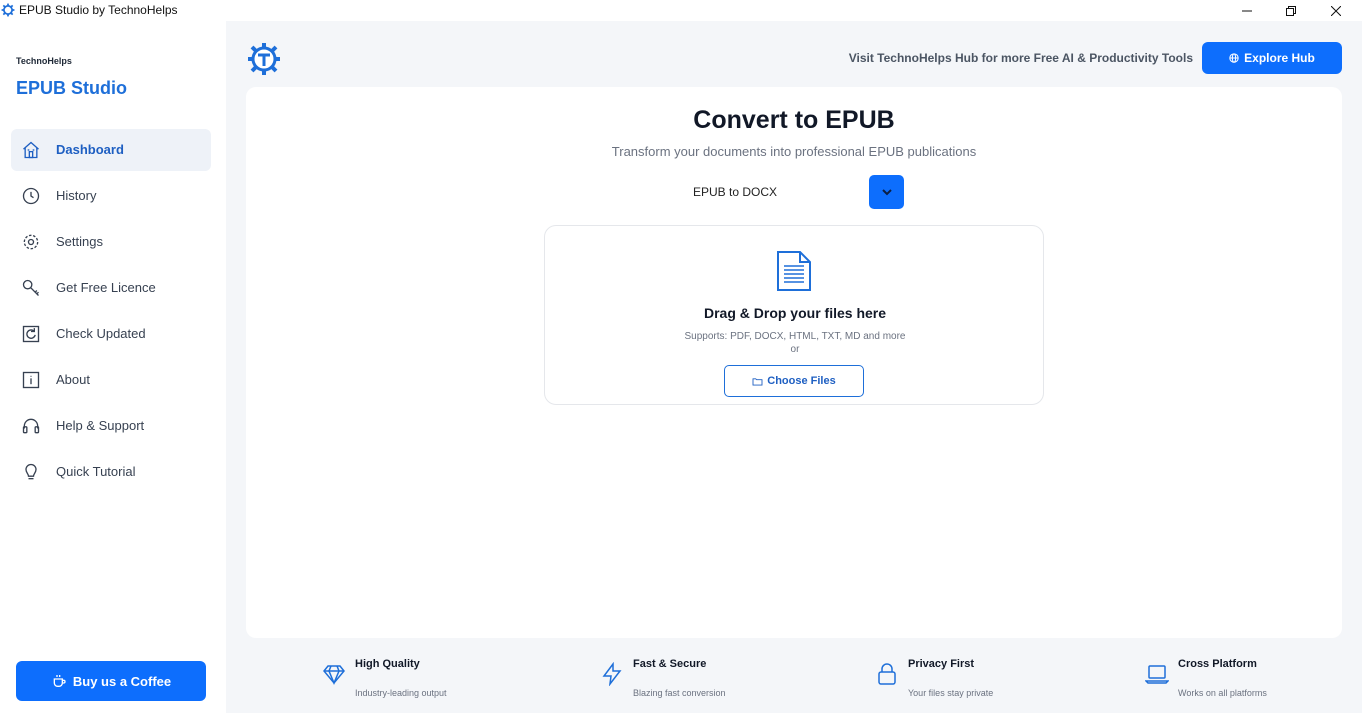  What do you see at coordinates (31, 426) in the screenshot?
I see `headset-icon` at bounding box center [31, 426].